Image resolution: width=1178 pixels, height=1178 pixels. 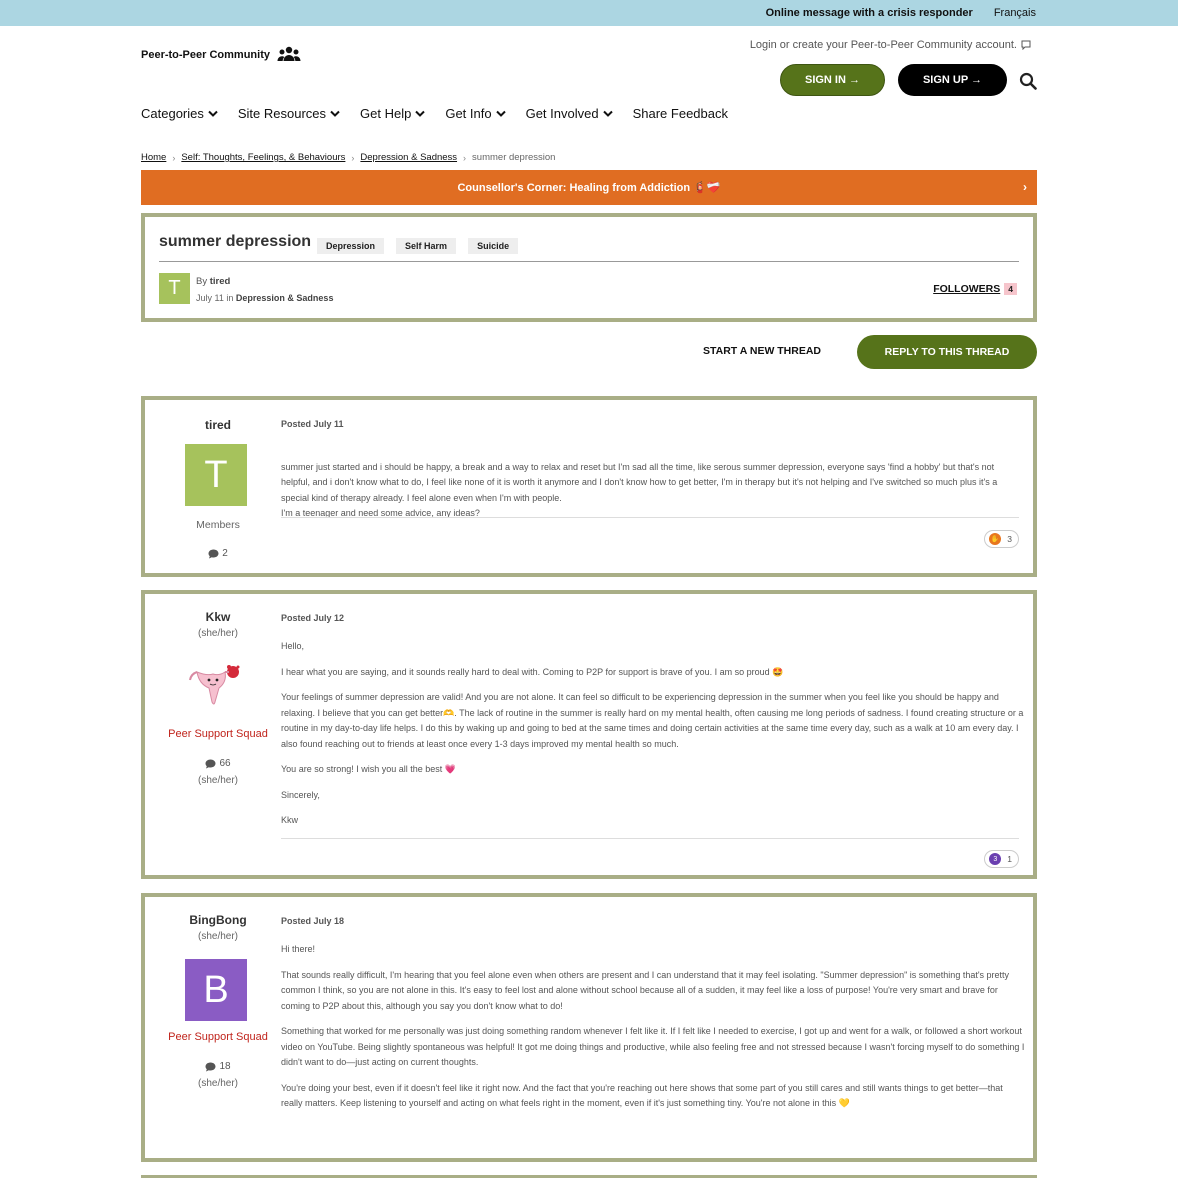 What do you see at coordinates (298, 949) in the screenshot?
I see `post-paragraph: Hi there!` at bounding box center [298, 949].